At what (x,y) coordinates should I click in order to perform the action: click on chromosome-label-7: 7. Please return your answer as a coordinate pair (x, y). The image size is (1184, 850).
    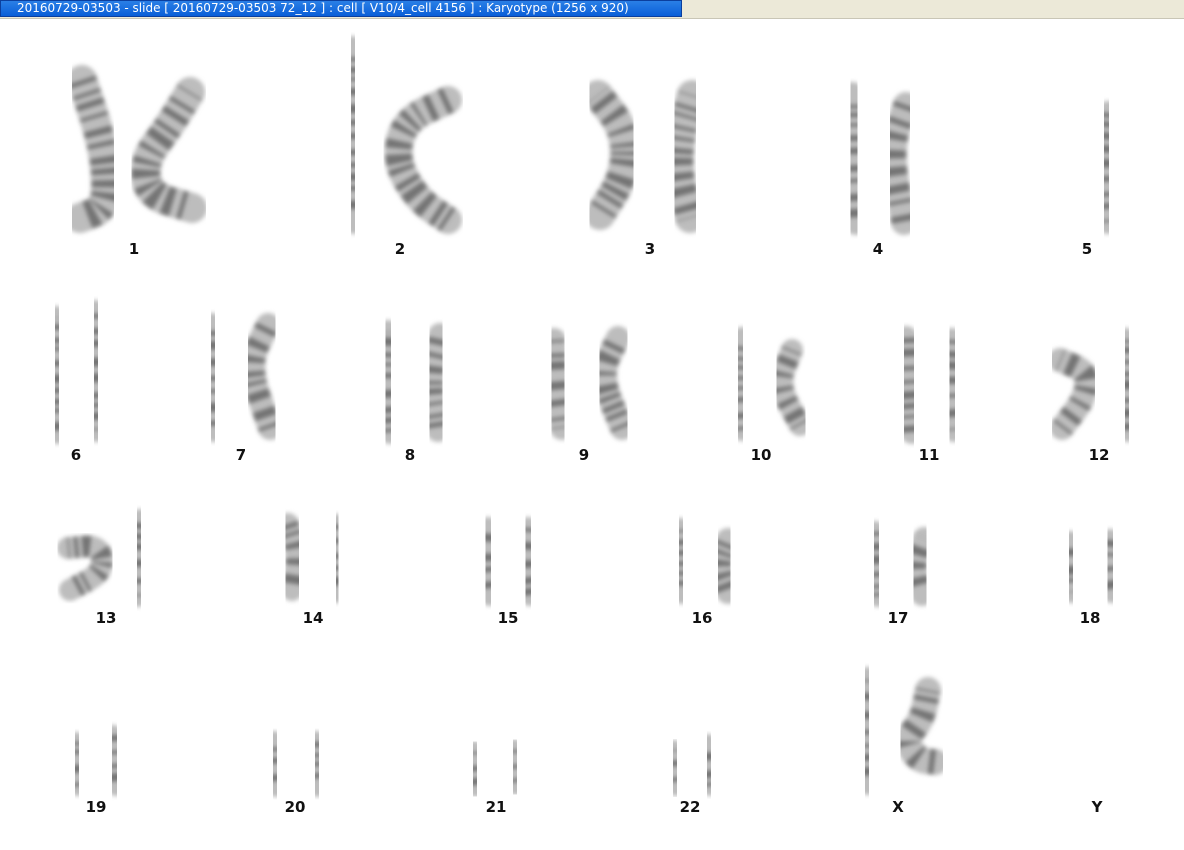
    Looking at the image, I should click on (241, 455).